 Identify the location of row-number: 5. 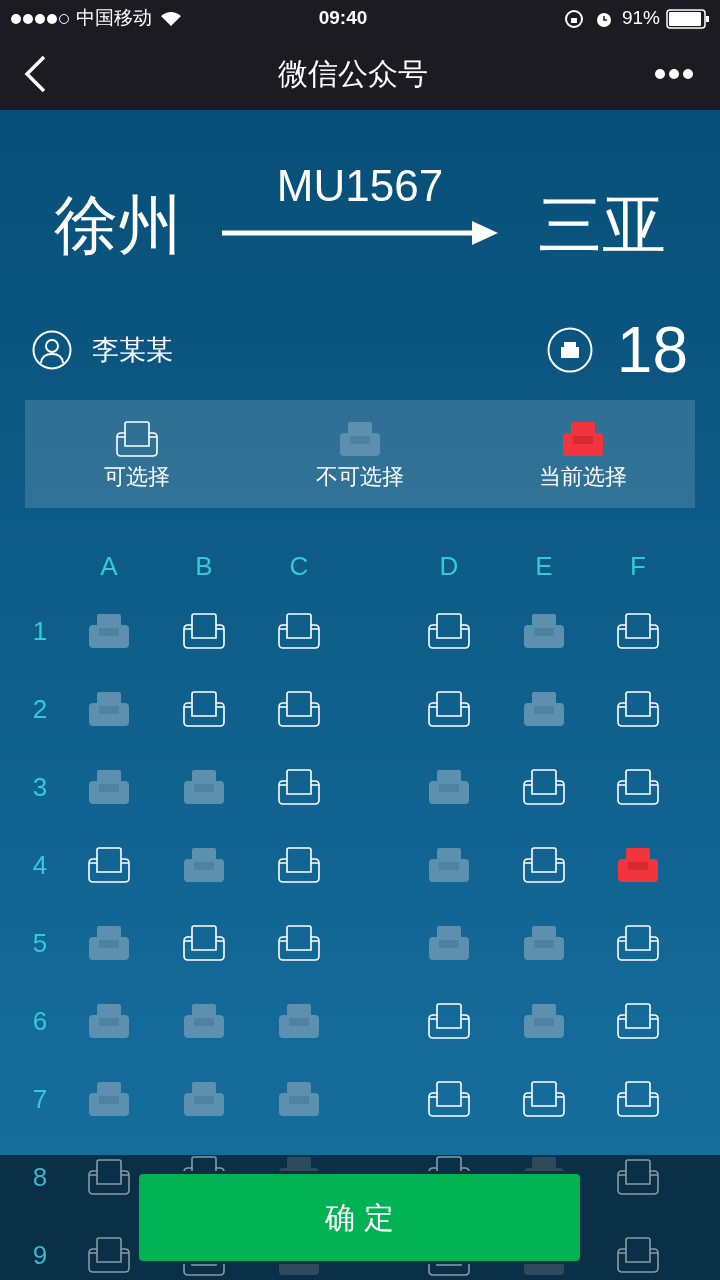
(40, 943).